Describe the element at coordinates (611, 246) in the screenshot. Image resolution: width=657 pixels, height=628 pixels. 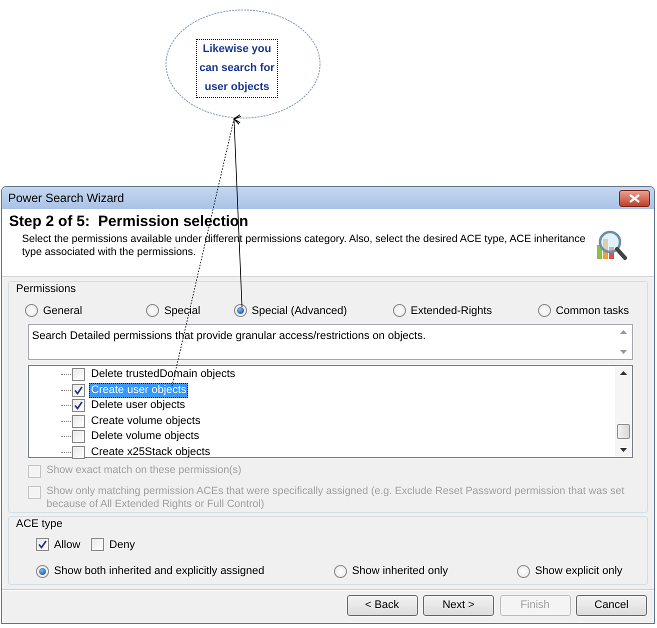
I see `search-chart-icon` at that location.